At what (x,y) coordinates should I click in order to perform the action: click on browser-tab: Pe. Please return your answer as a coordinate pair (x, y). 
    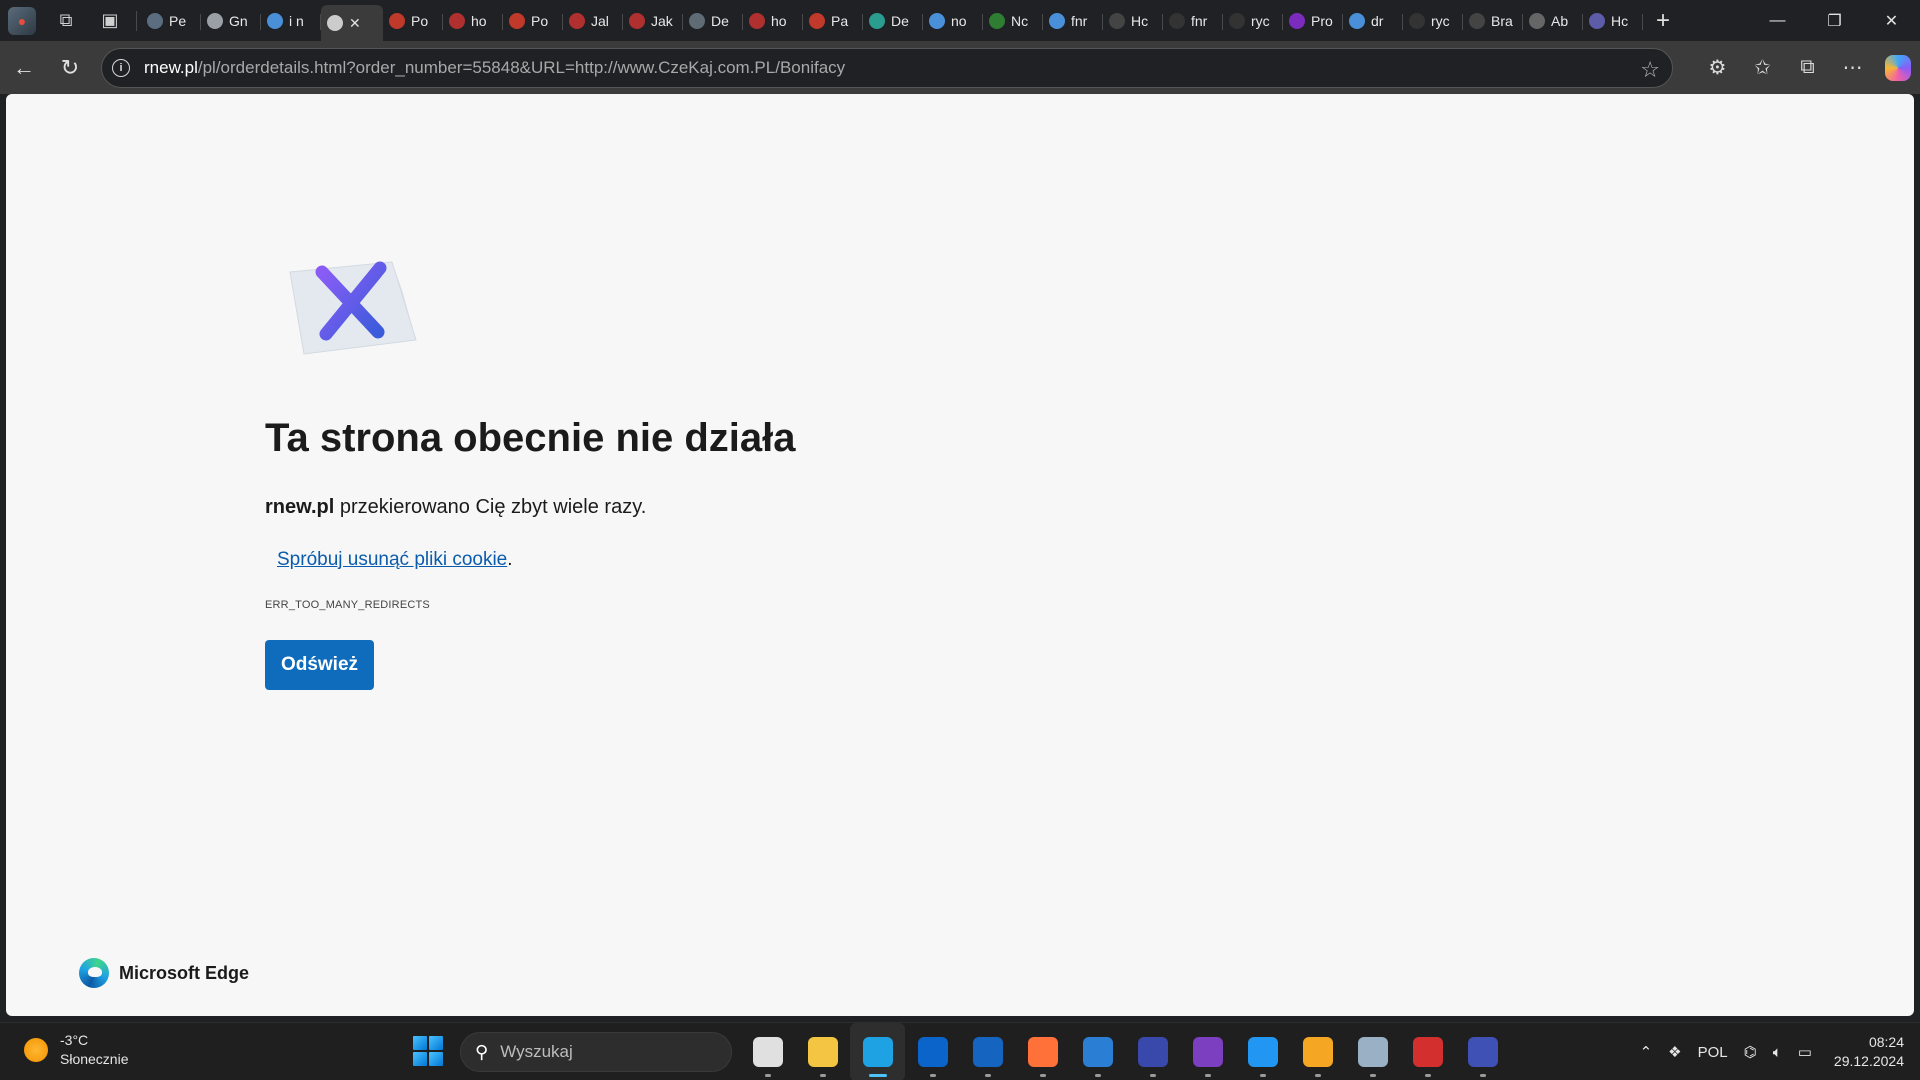
    Looking at the image, I should click on (171, 21).